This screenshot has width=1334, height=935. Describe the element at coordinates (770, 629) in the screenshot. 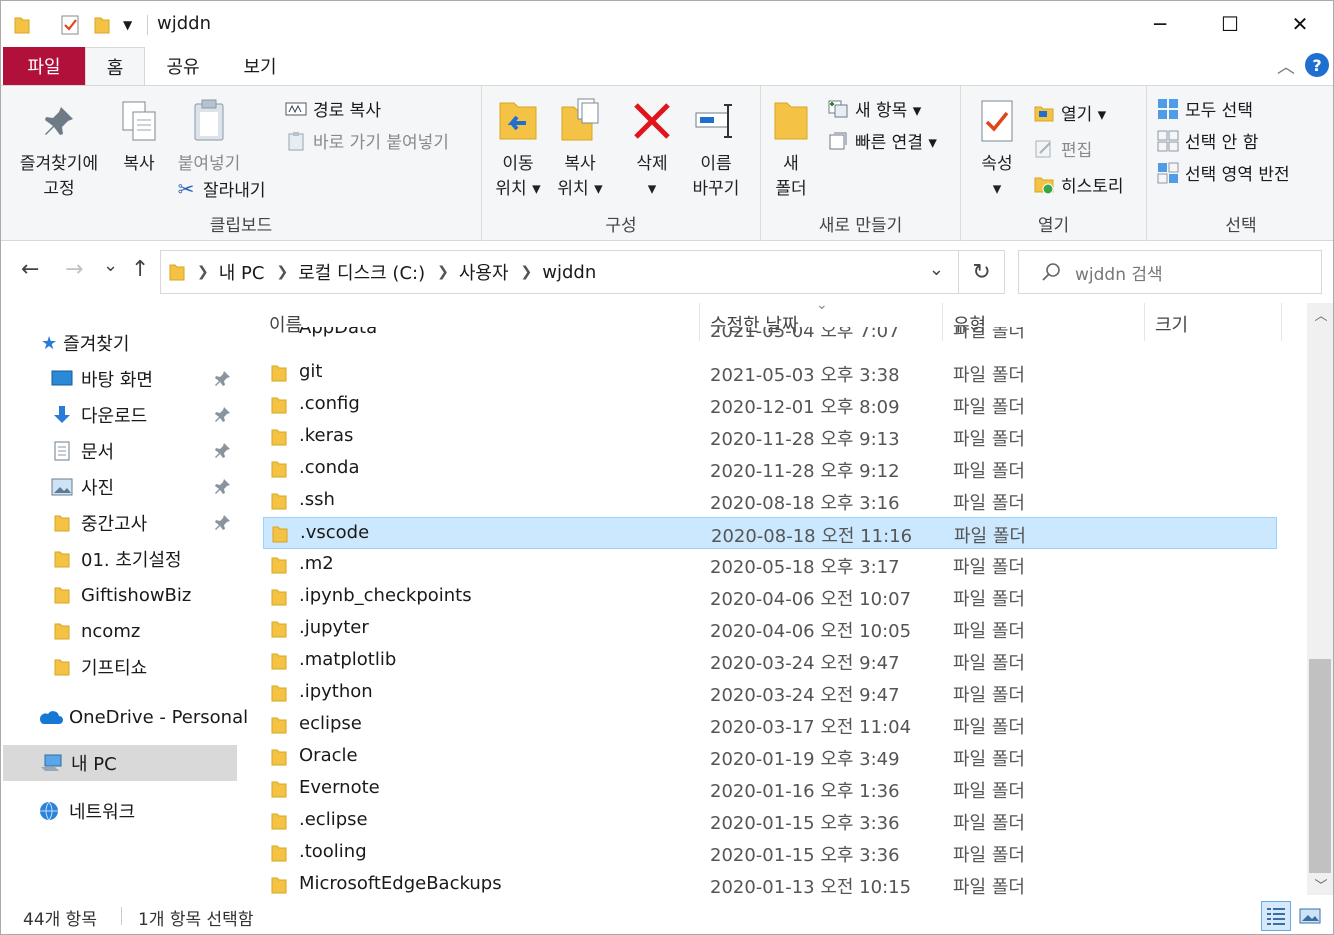

I see `table-row: .jupyter 2020-04-06 오전 10:05 파일 폴더` at that location.